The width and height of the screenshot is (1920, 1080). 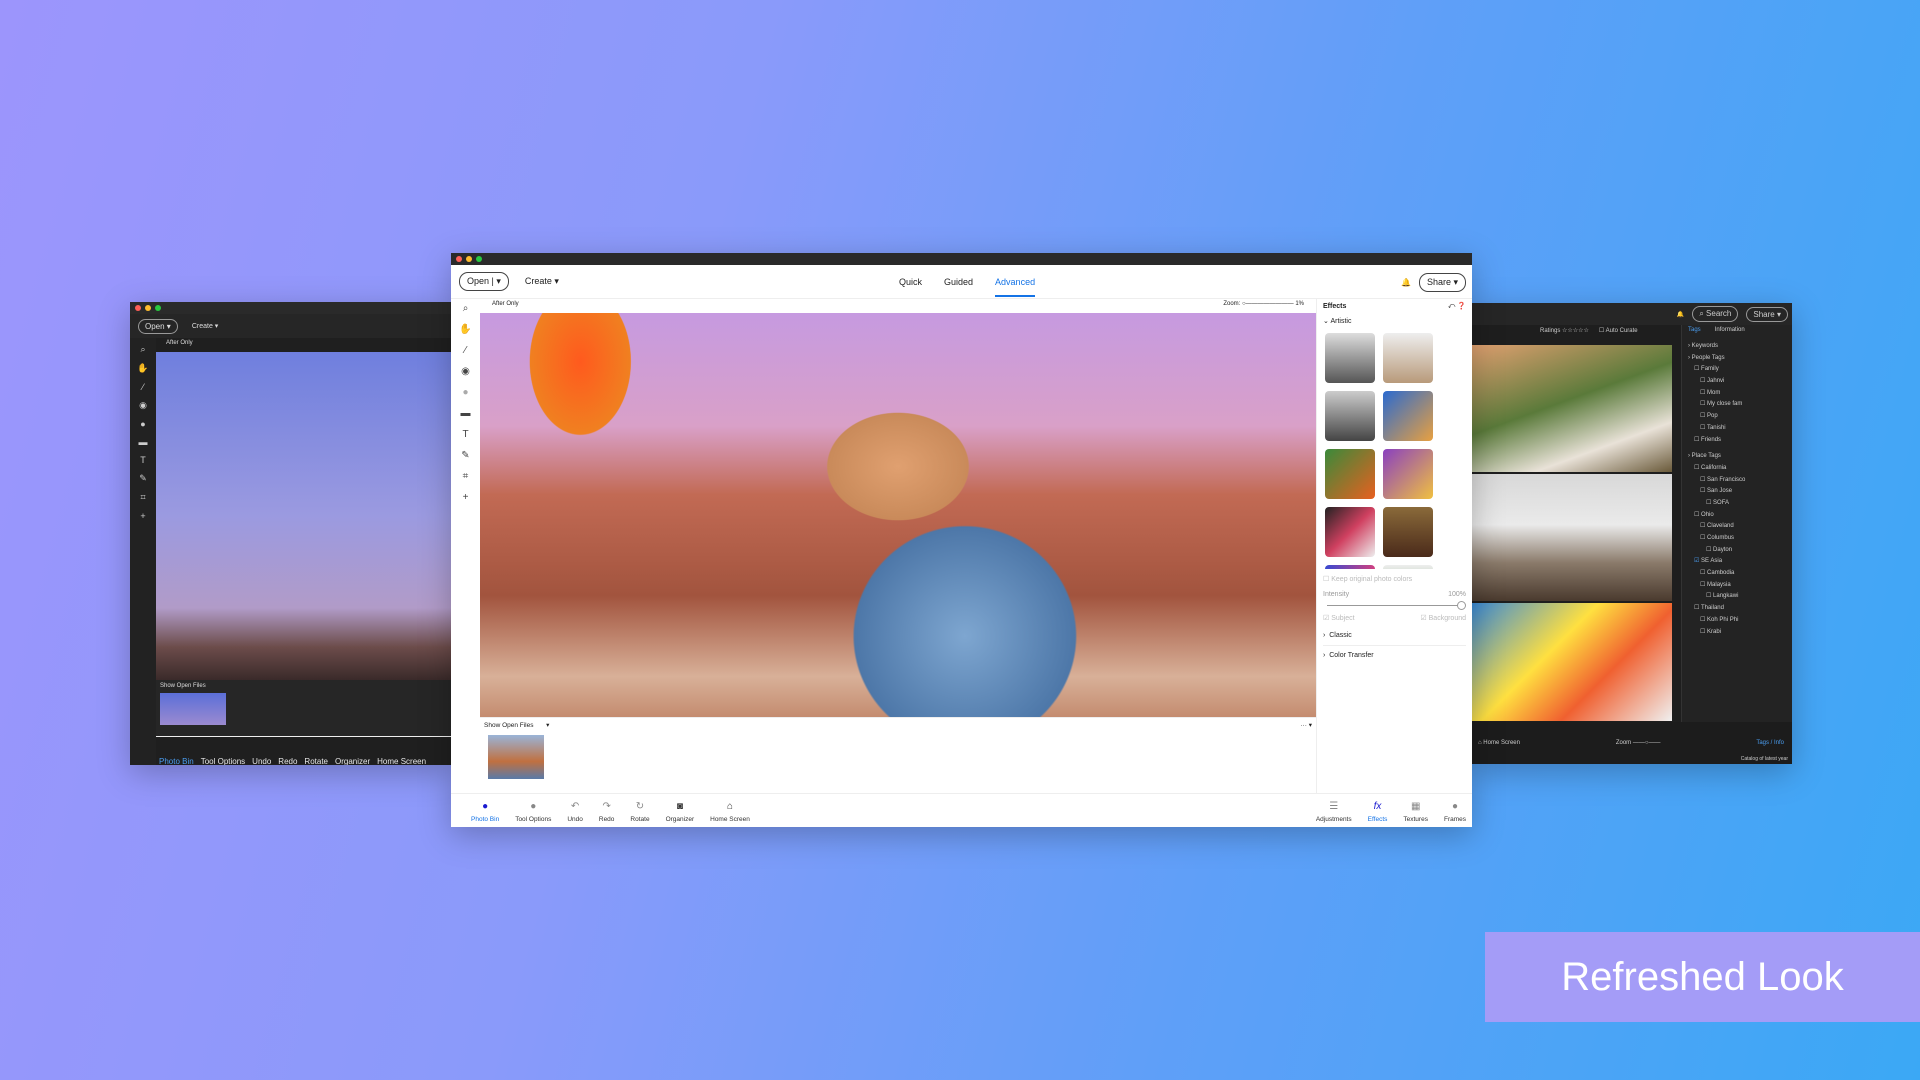 What do you see at coordinates (1715, 314) in the screenshot?
I see `search-button: ⌕ Search` at bounding box center [1715, 314].